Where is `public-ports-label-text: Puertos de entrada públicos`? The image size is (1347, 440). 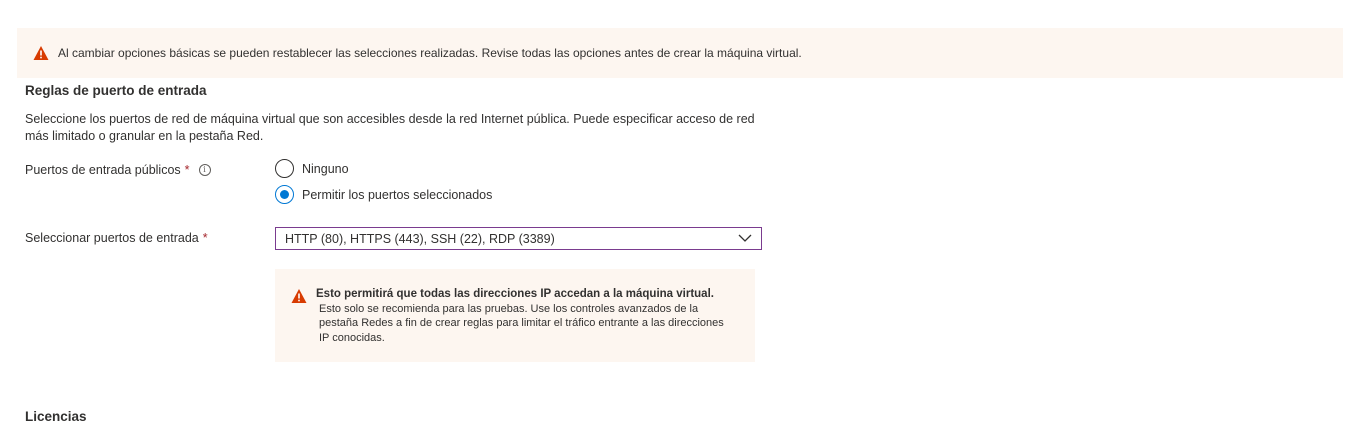
public-ports-label-text: Puertos de entrada públicos is located at coordinates (103, 170).